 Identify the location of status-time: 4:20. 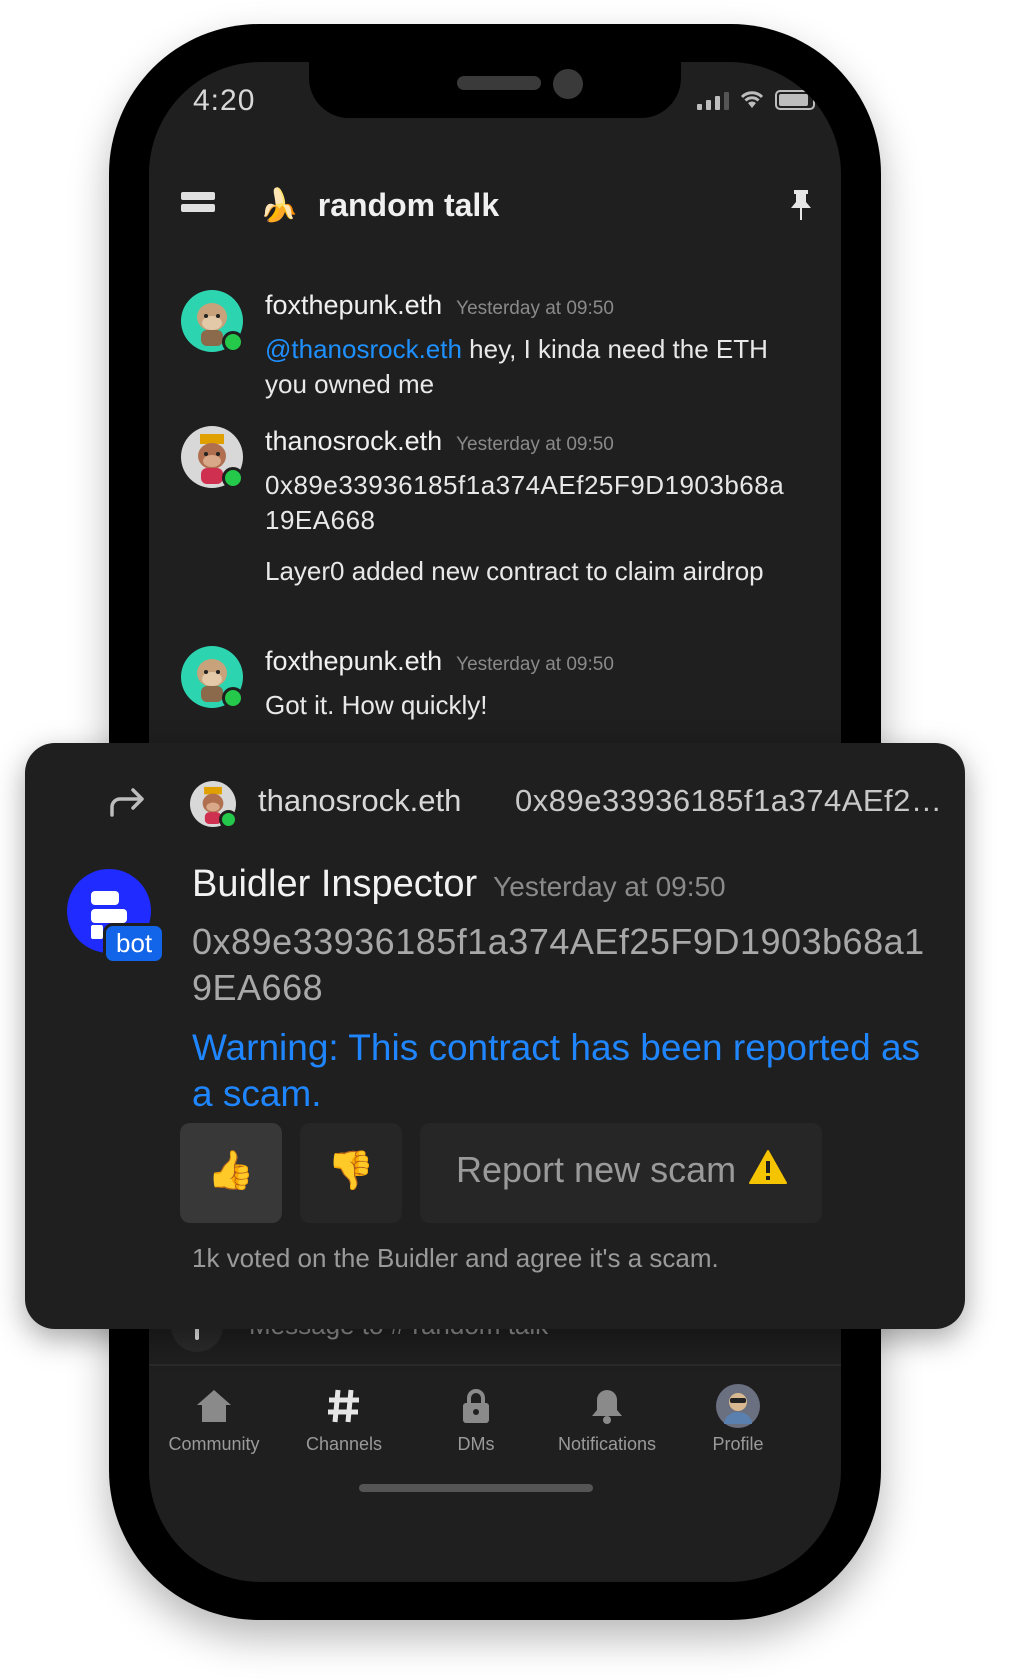
(224, 100).